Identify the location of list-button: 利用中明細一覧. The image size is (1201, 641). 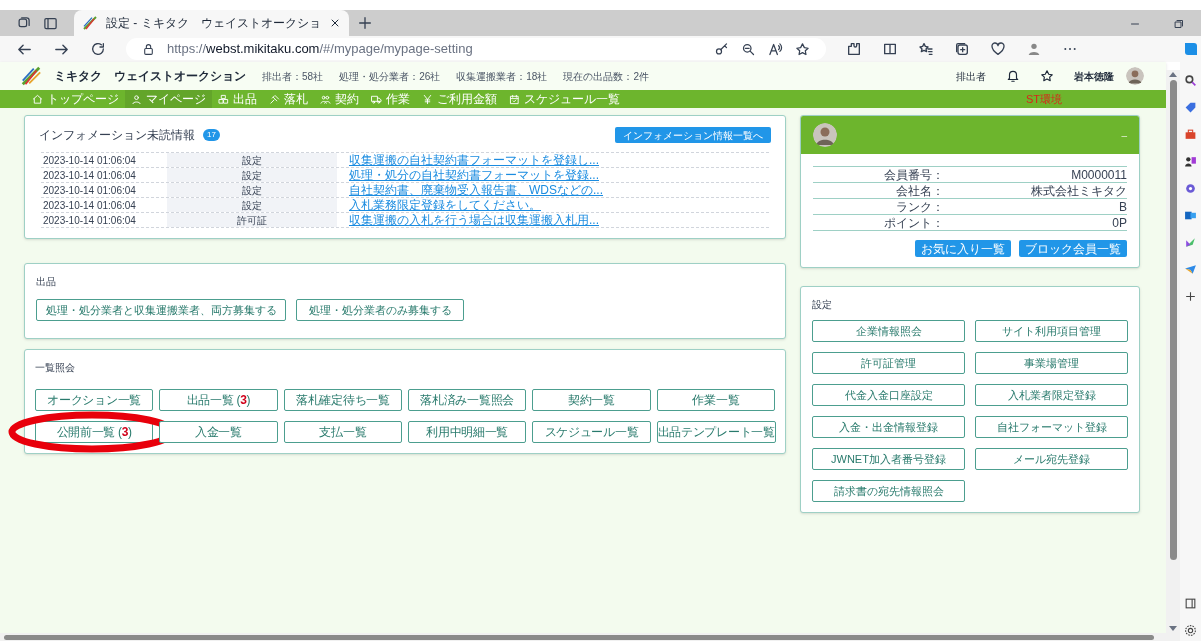
(467, 432).